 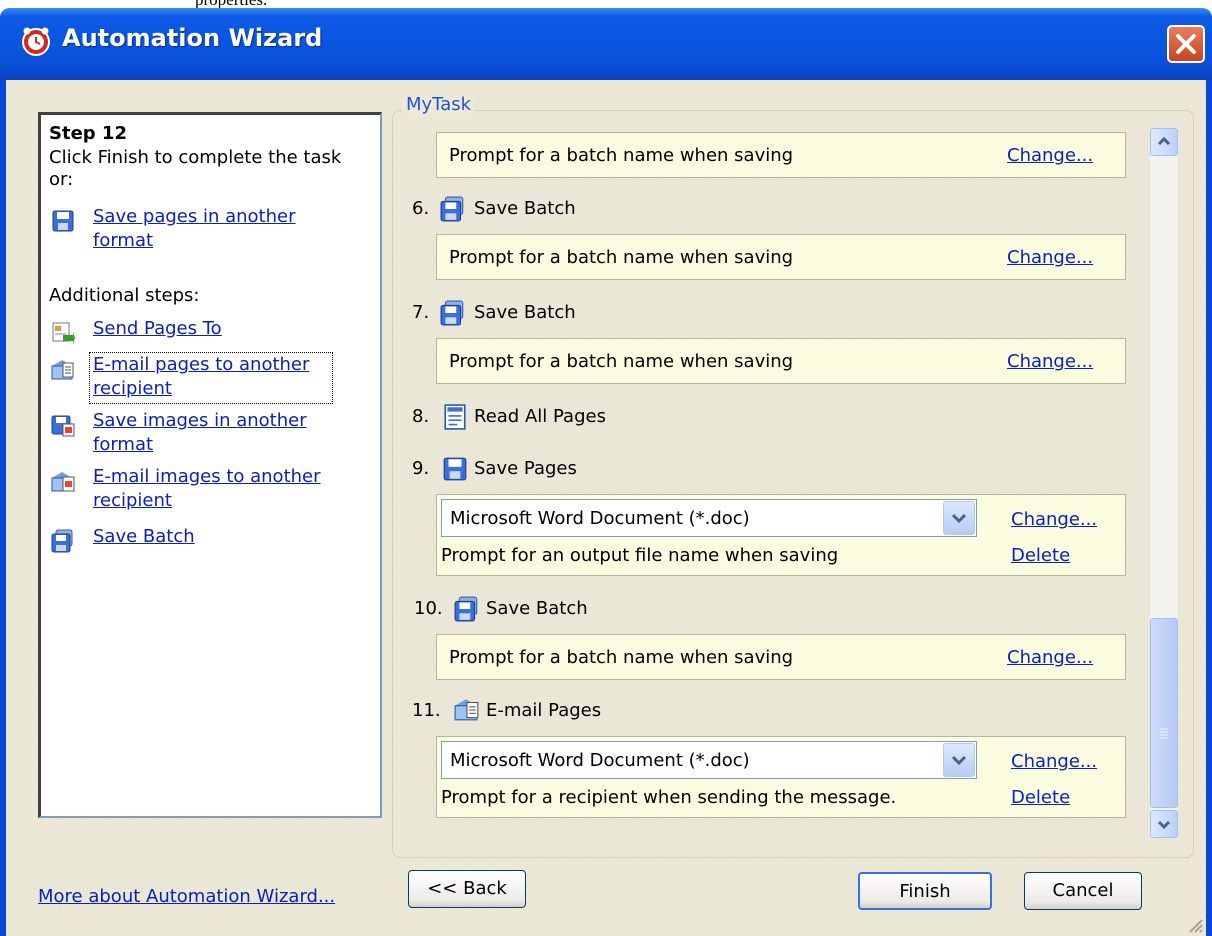 I want to click on save-pages-link-line2: format, so click(x=123, y=240).